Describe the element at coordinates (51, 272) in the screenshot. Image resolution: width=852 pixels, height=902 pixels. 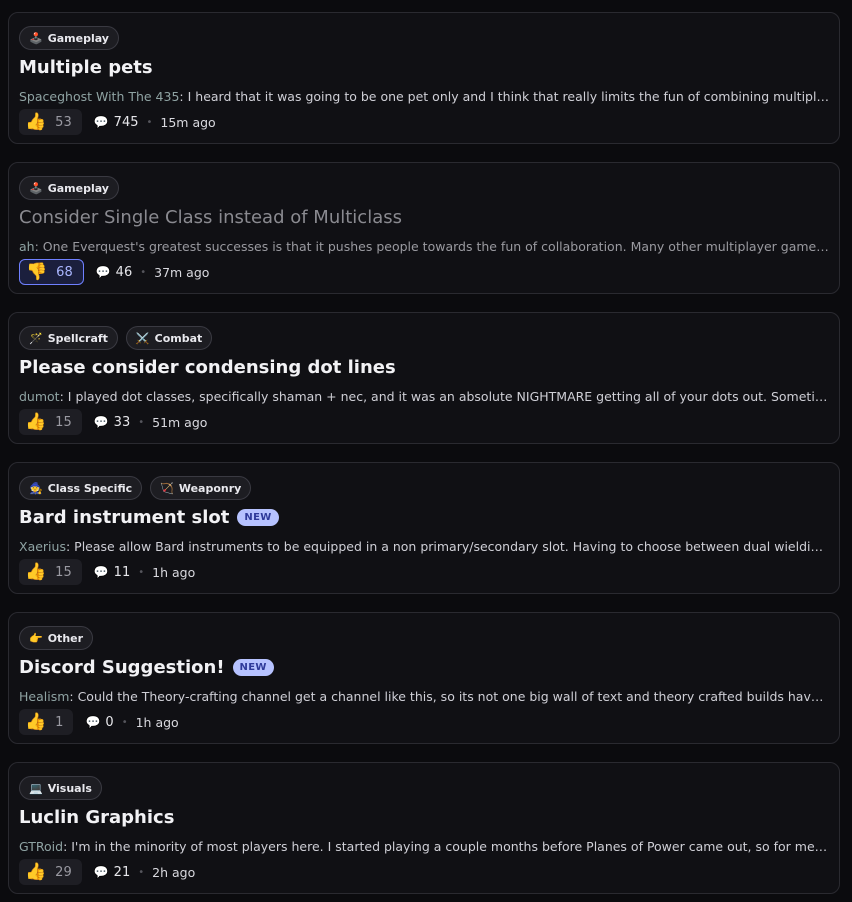
I see `vote-button: 👎 68` at that location.